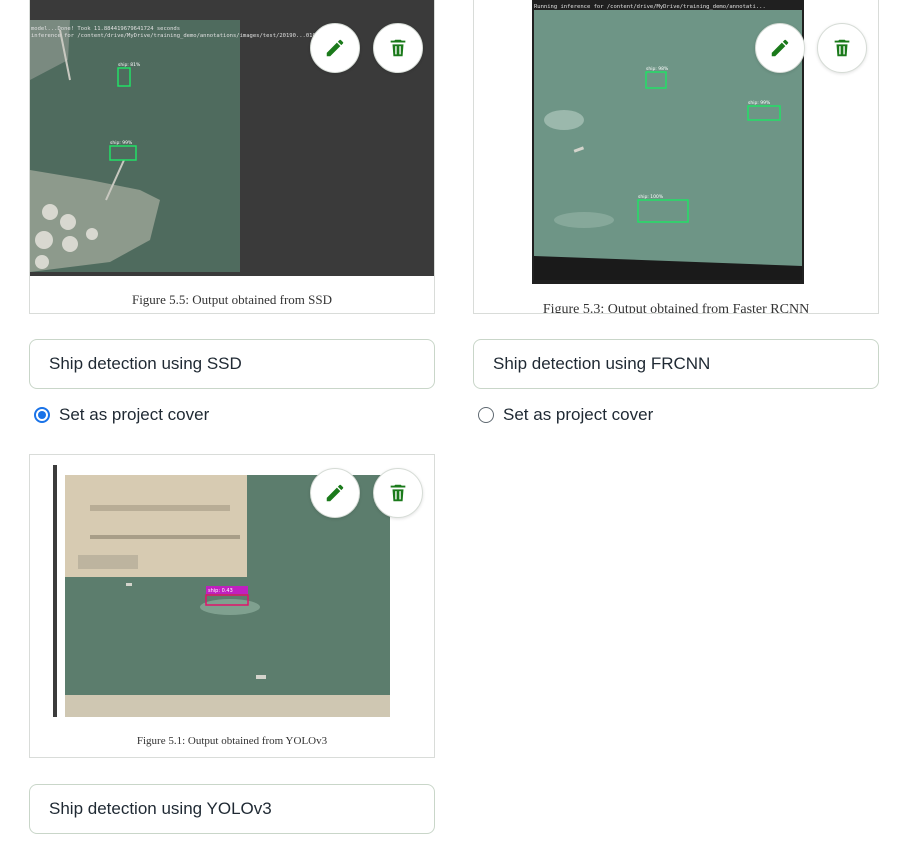 This screenshot has height=846, width=907. What do you see at coordinates (232, 364) in the screenshot?
I see `image-title-field: Ship detection using SSD` at bounding box center [232, 364].